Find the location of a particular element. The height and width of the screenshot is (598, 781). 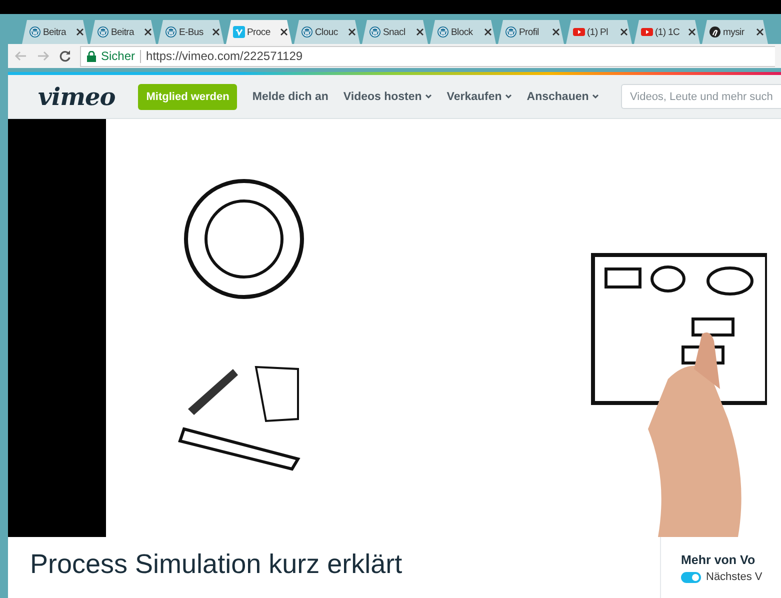

url-text: https://vimeo.com/222571129 is located at coordinates (224, 56).